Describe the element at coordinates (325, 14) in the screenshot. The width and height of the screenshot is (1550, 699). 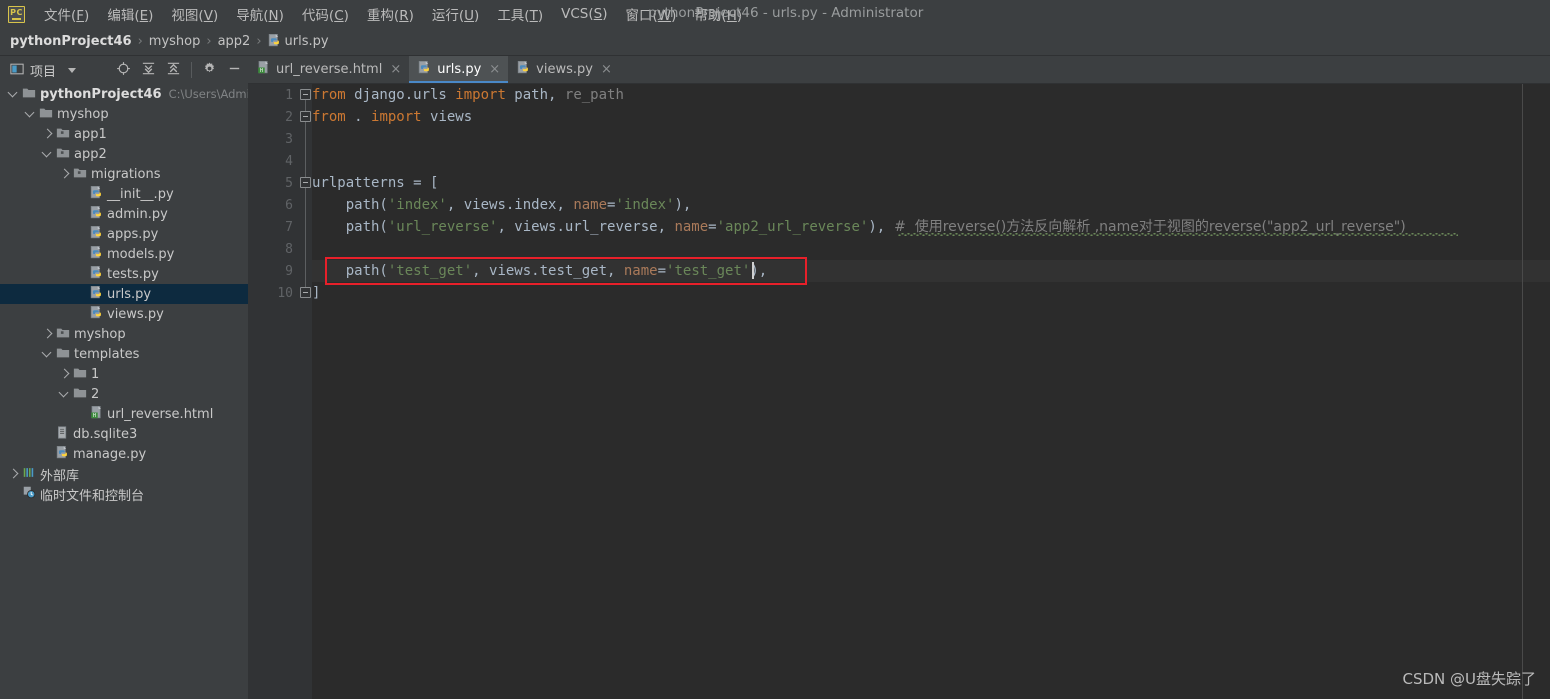
I see `menu-item-code: 代码(C)` at that location.